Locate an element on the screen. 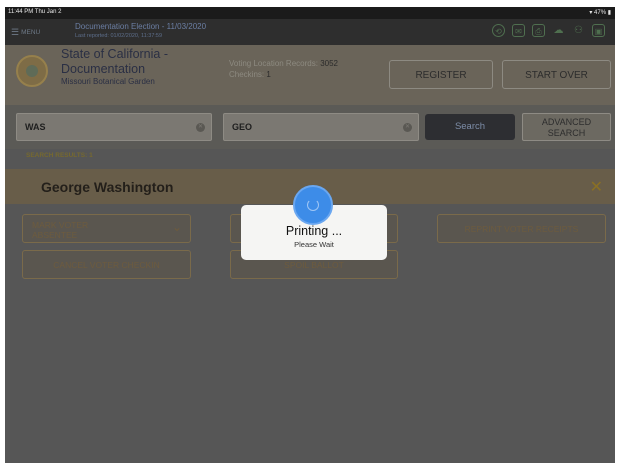 Image resolution: width=620 pixels, height=463 pixels. menu-label: MENU is located at coordinates (31, 32).